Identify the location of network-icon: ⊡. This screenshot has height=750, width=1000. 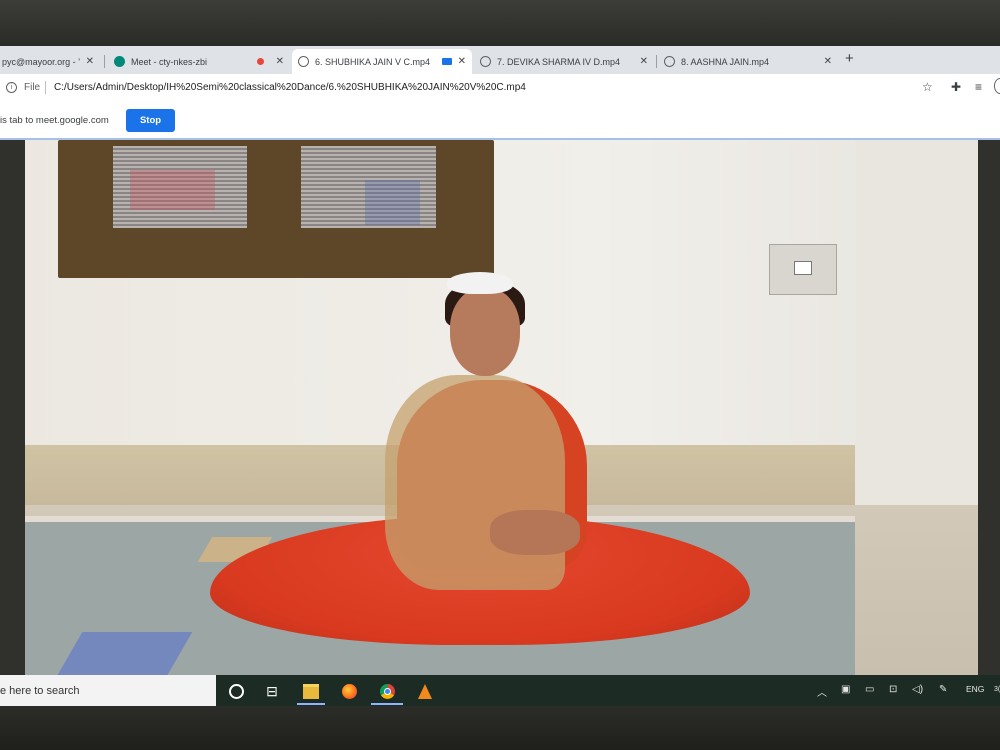
(893, 689).